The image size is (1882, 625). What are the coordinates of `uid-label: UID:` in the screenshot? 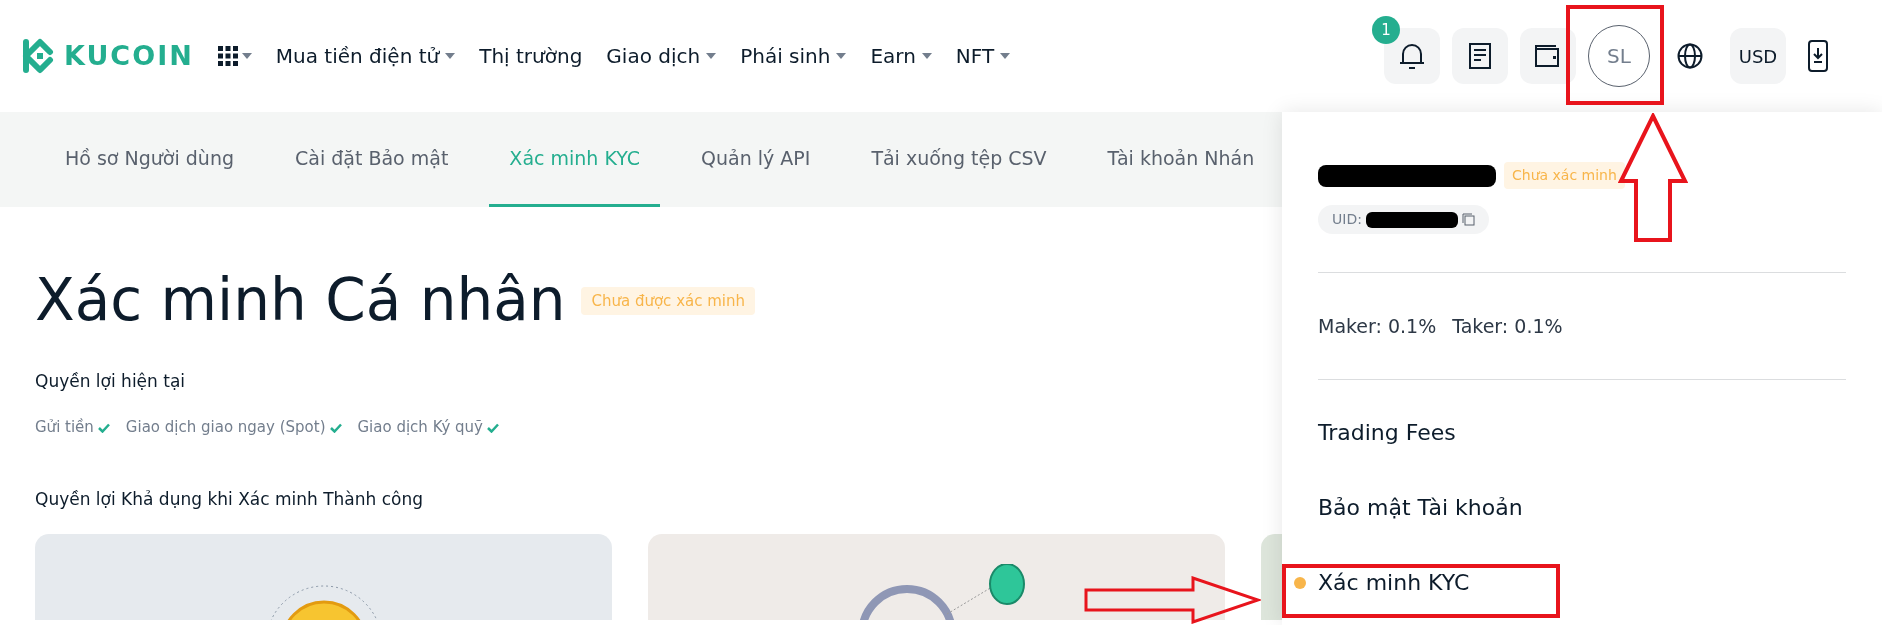 It's located at (1347, 219).